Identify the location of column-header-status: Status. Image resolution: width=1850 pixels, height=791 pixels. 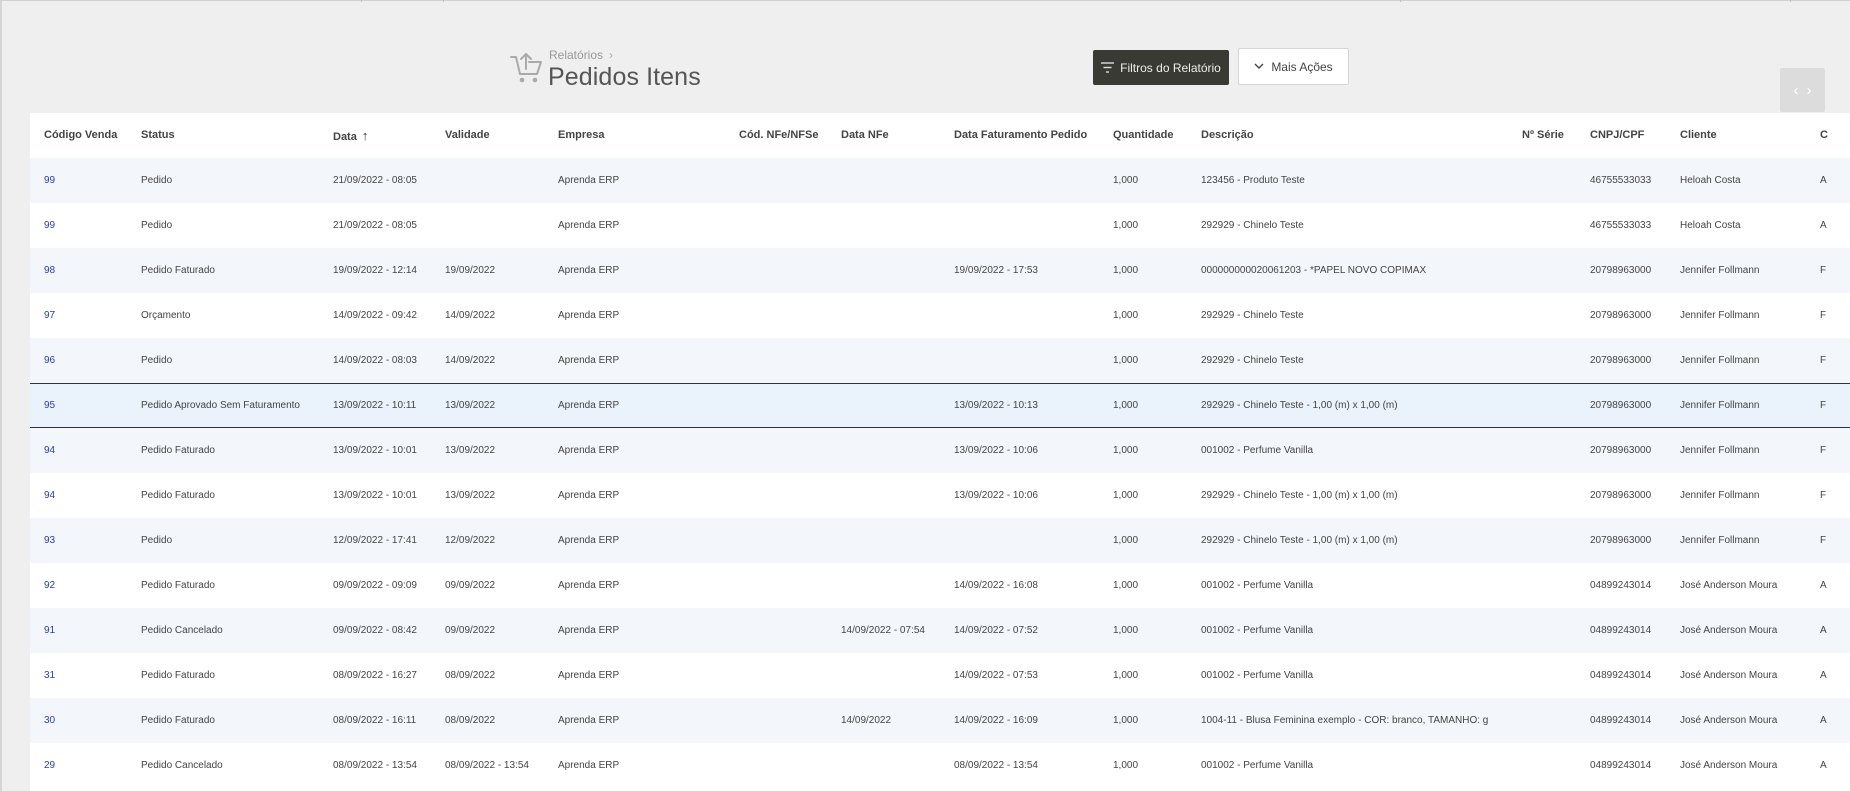
(158, 135).